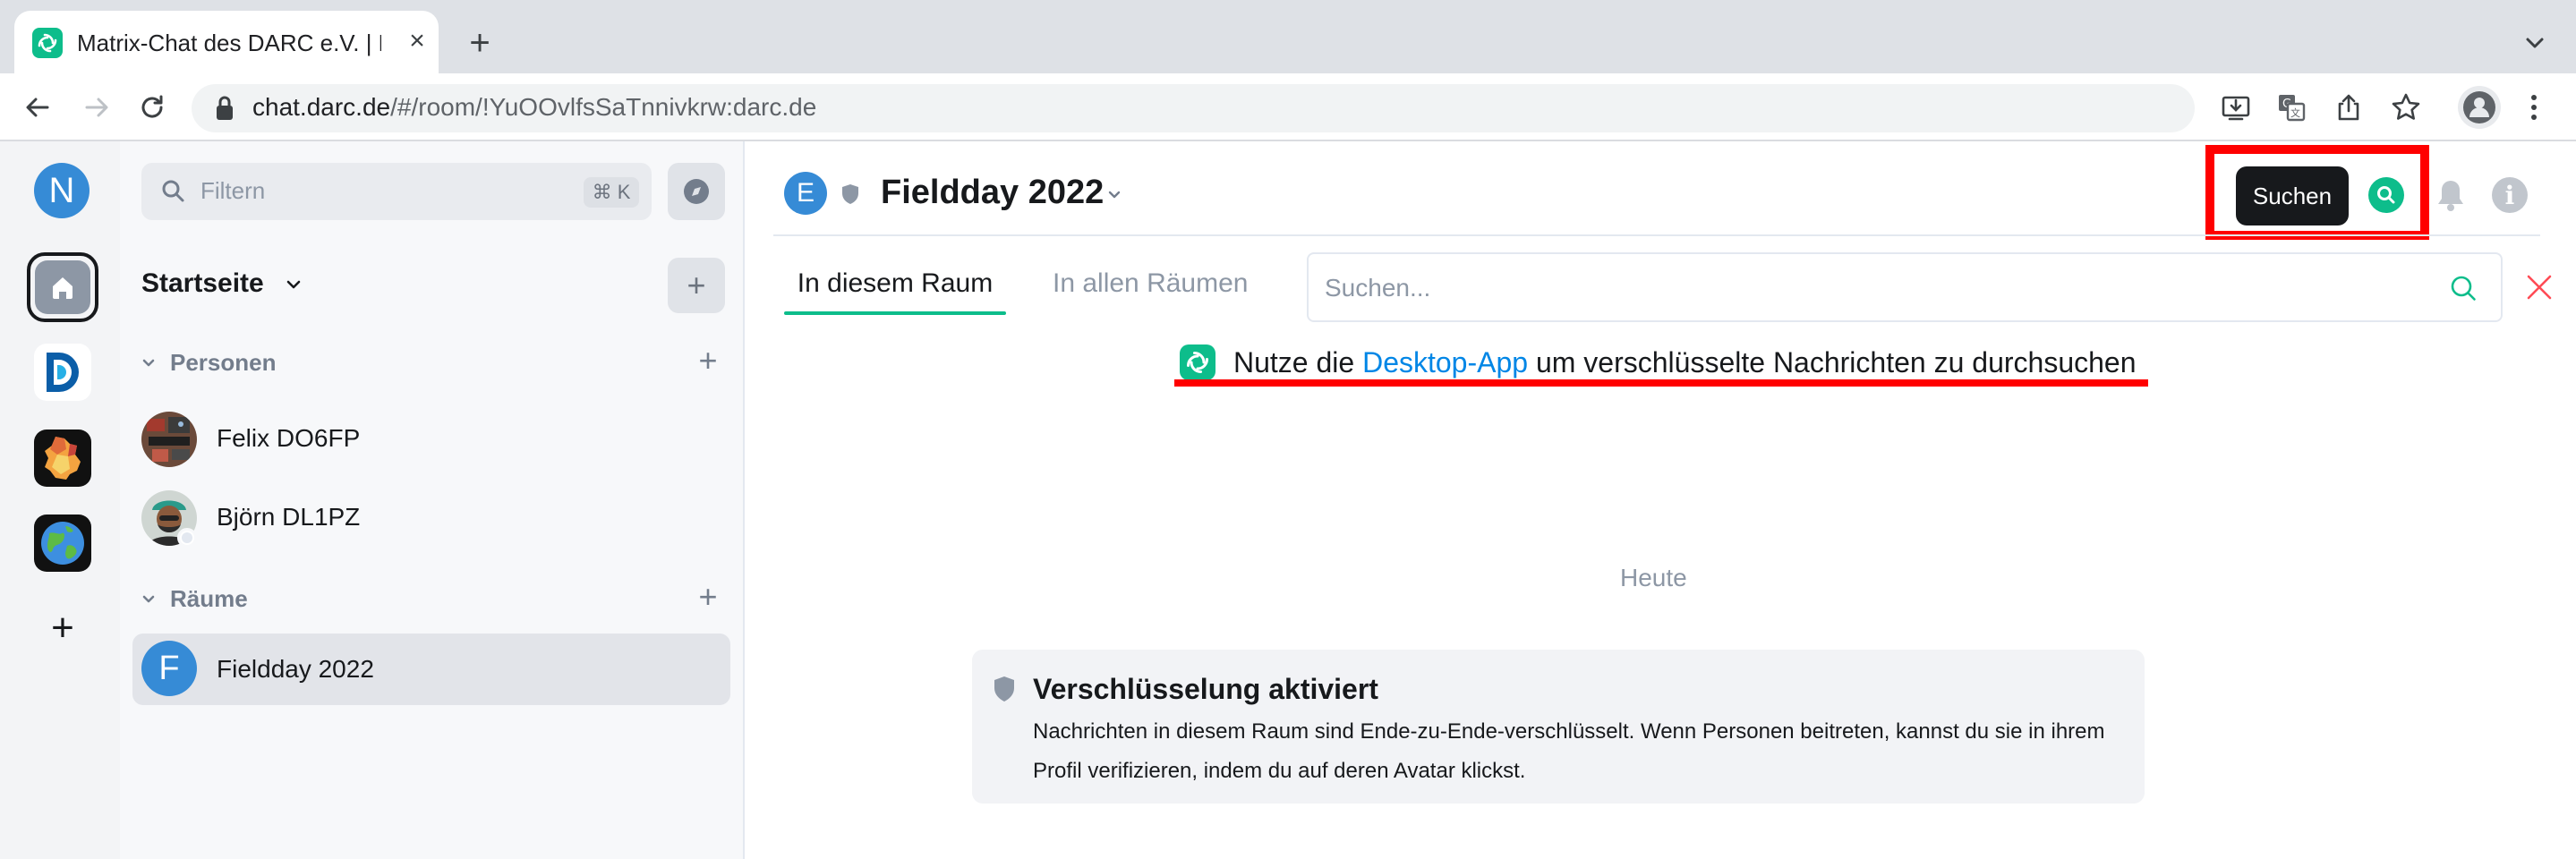 The image size is (2576, 859). What do you see at coordinates (992, 193) in the screenshot?
I see `room-title: Fieldday 2022` at bounding box center [992, 193].